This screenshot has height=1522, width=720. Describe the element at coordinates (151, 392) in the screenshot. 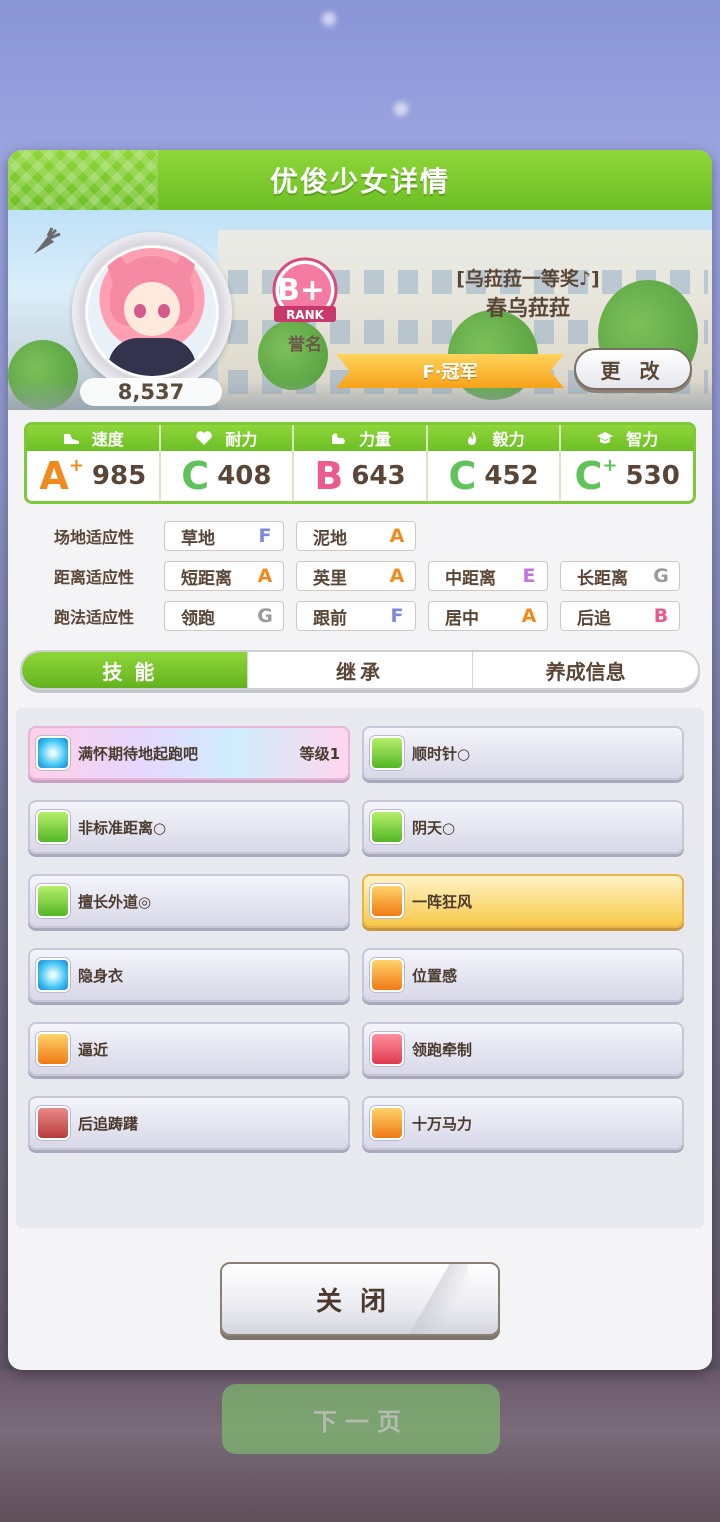

I see `fan-count: 8,537` at that location.